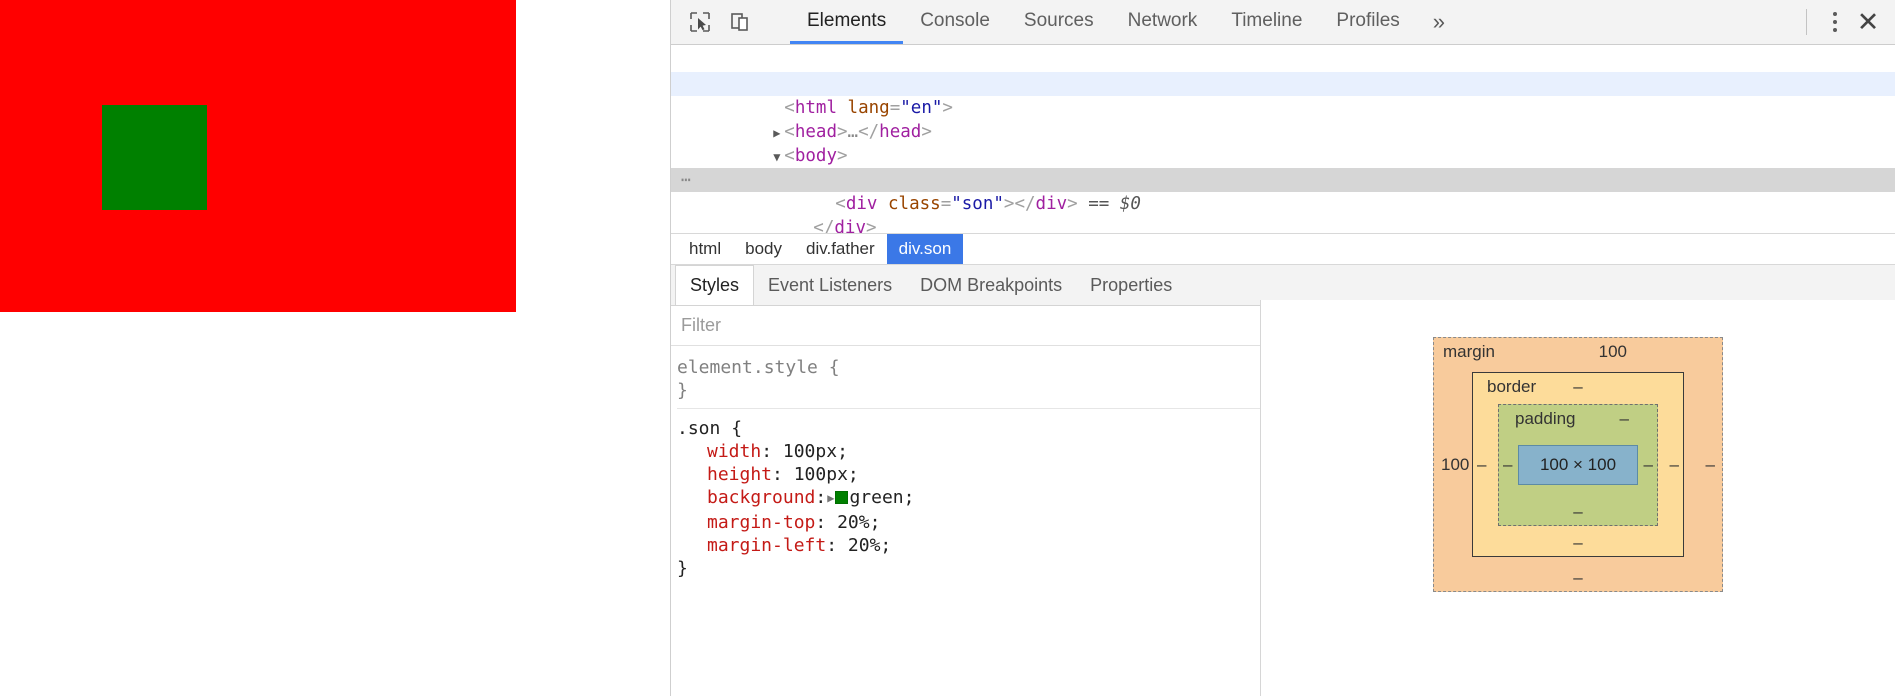 Image resolution: width=1895 pixels, height=696 pixels. What do you see at coordinates (1455, 465) in the screenshot?
I see `margin-left-value: 100` at bounding box center [1455, 465].